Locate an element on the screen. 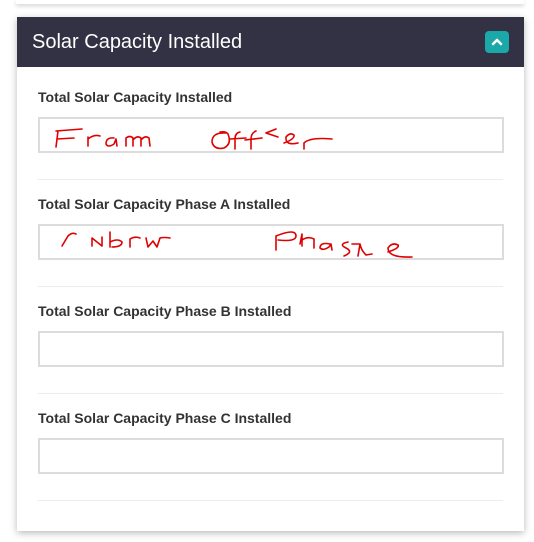 The width and height of the screenshot is (534, 542). panel-header: Solar Capacity Installed is located at coordinates (270, 42).